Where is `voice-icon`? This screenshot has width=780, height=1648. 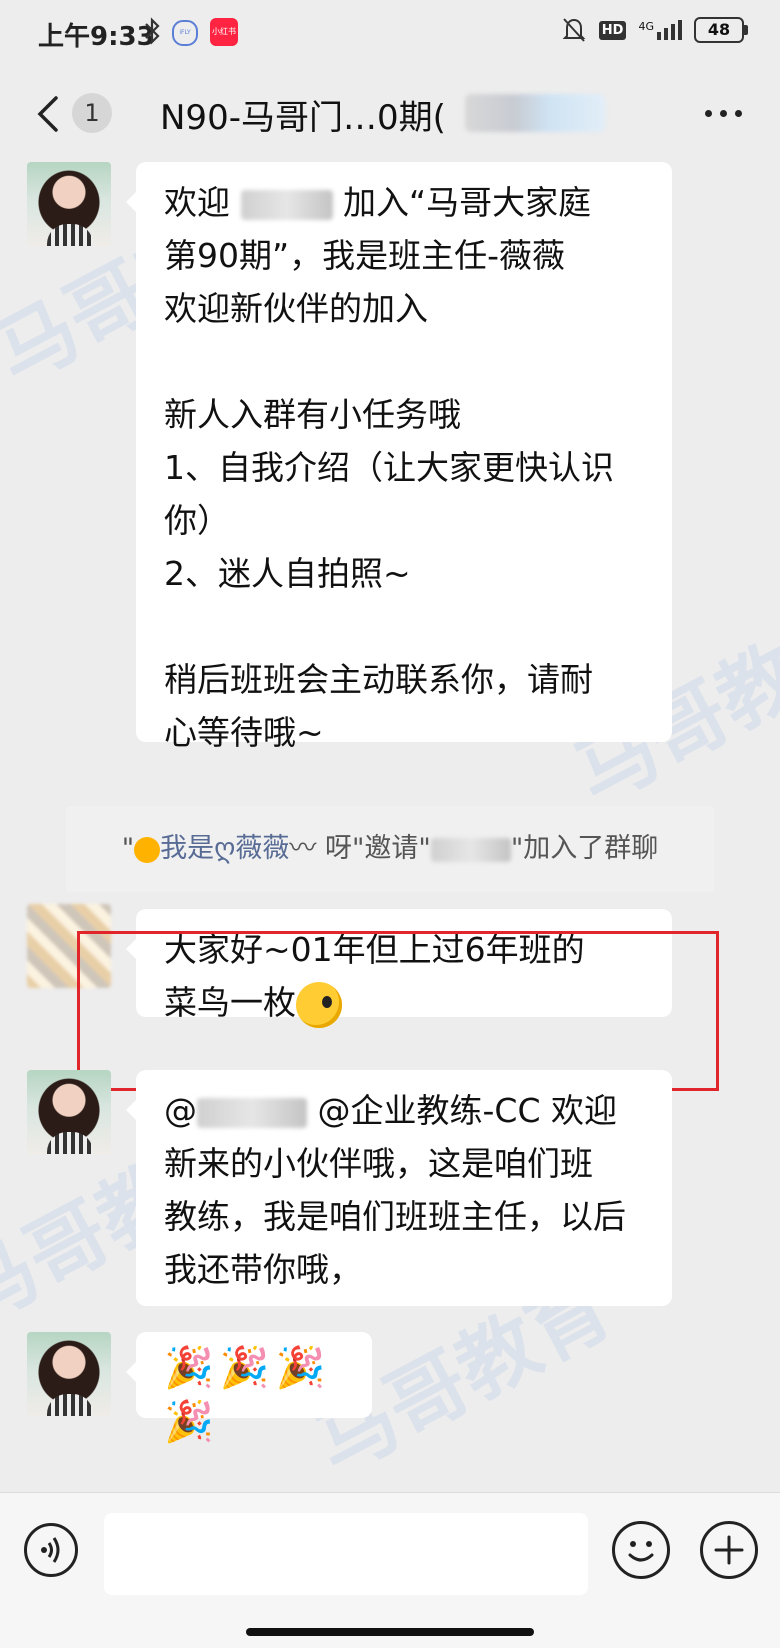 voice-icon is located at coordinates (51, 1550).